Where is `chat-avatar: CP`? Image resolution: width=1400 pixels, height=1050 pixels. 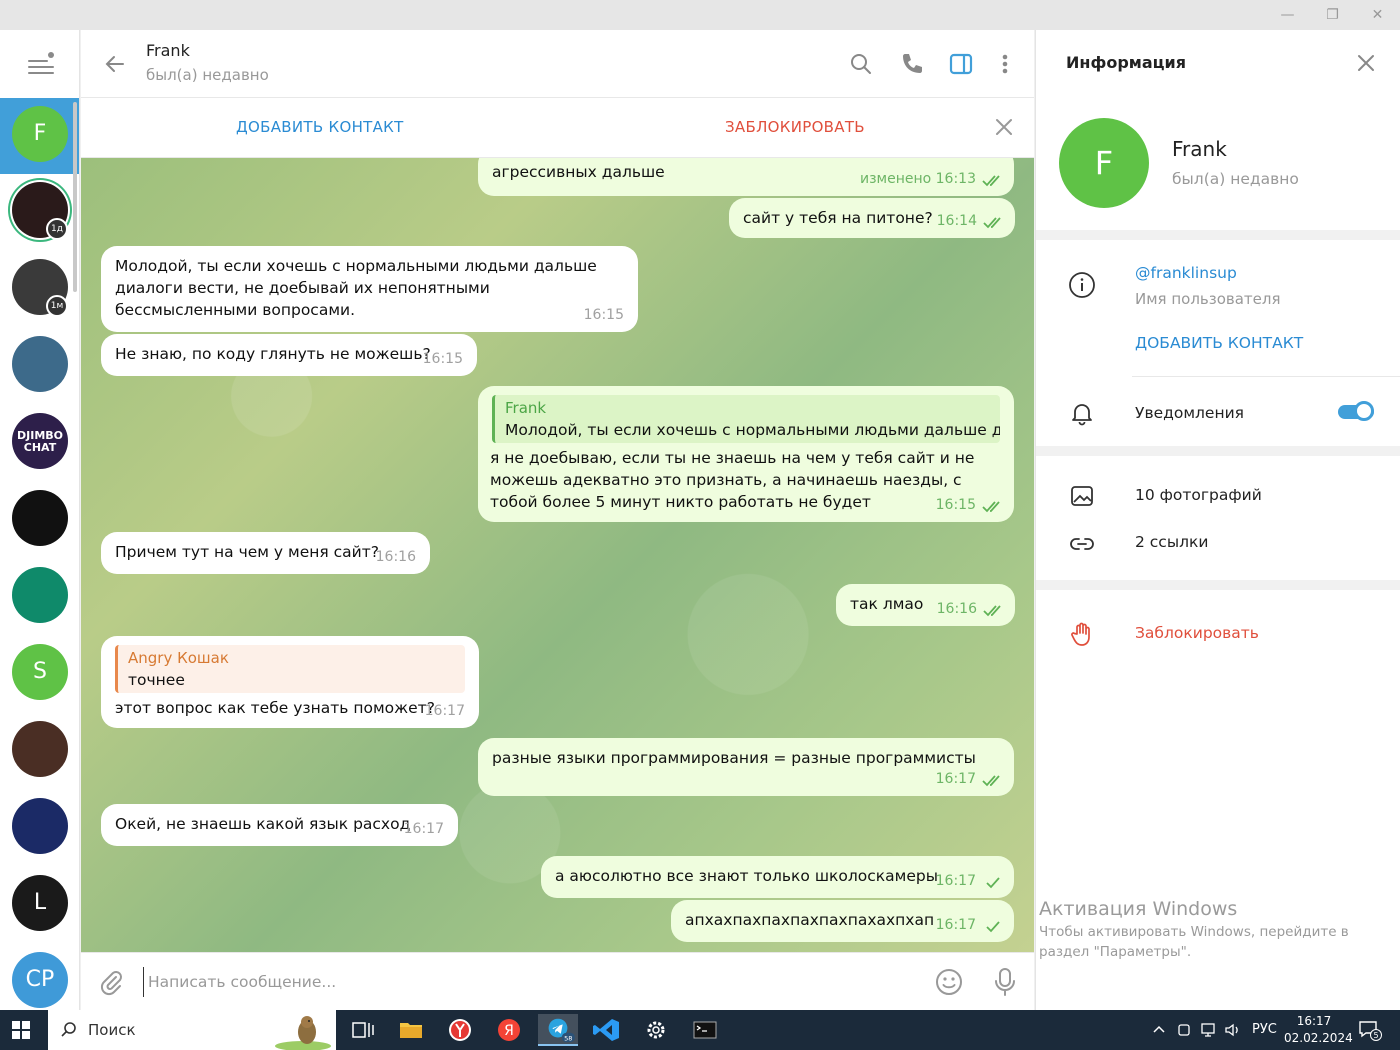
chat-avatar: CP is located at coordinates (40, 980).